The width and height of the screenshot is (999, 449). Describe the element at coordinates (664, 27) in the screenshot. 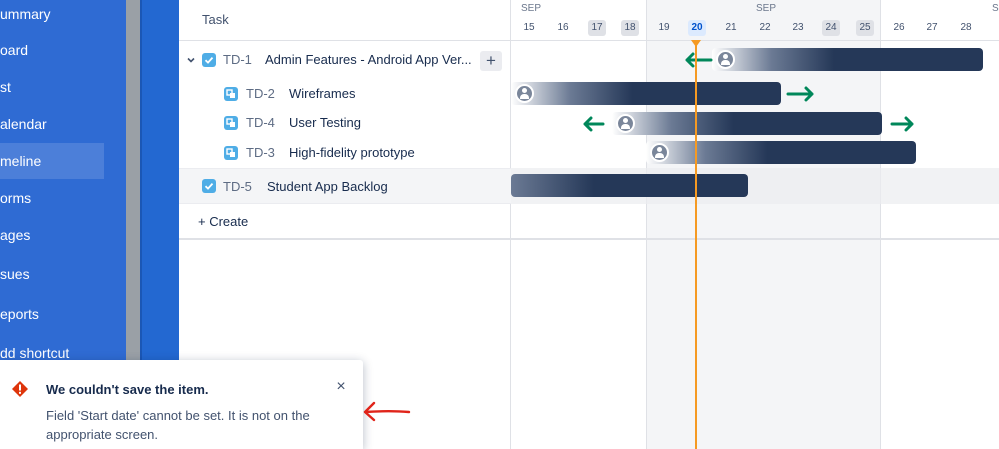

I see `day-label: 19` at that location.